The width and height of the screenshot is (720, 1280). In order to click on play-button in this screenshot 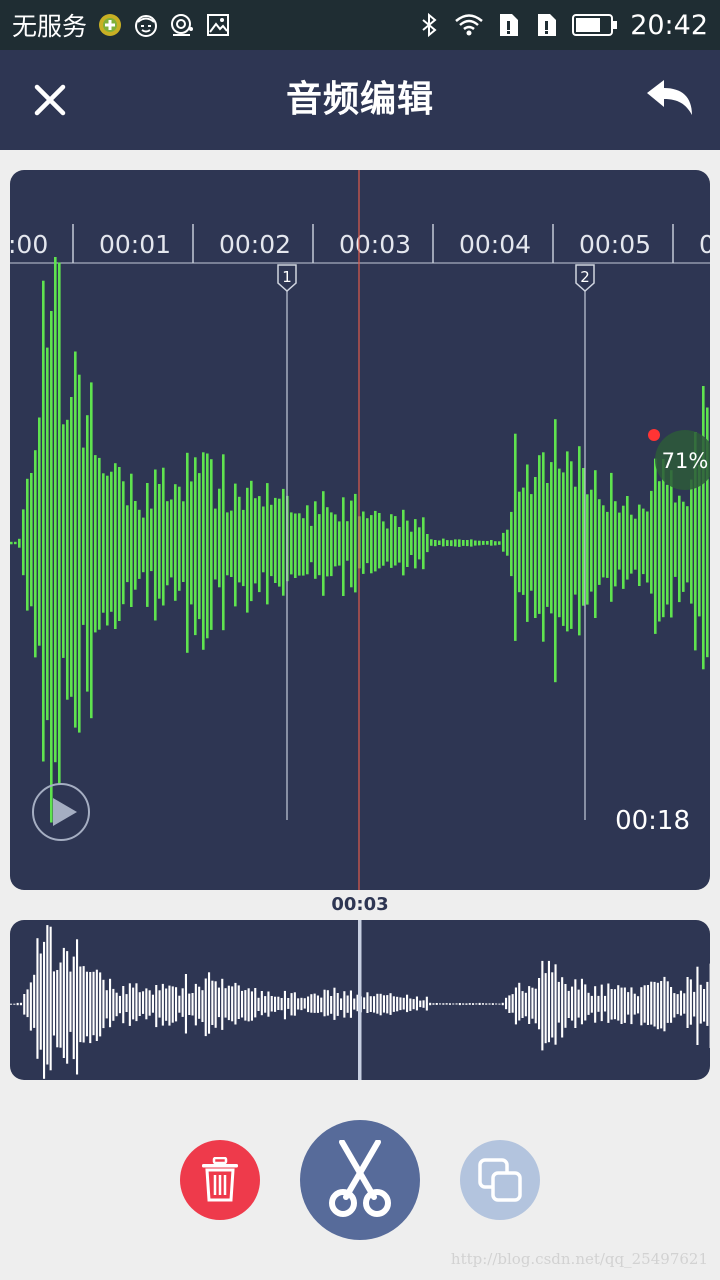, I will do `click(61, 812)`.